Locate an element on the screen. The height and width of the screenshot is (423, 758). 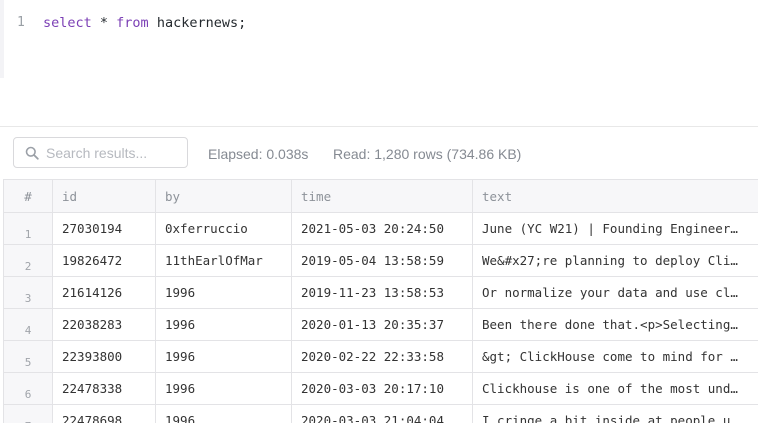
keyword-from: from is located at coordinates (132, 23).